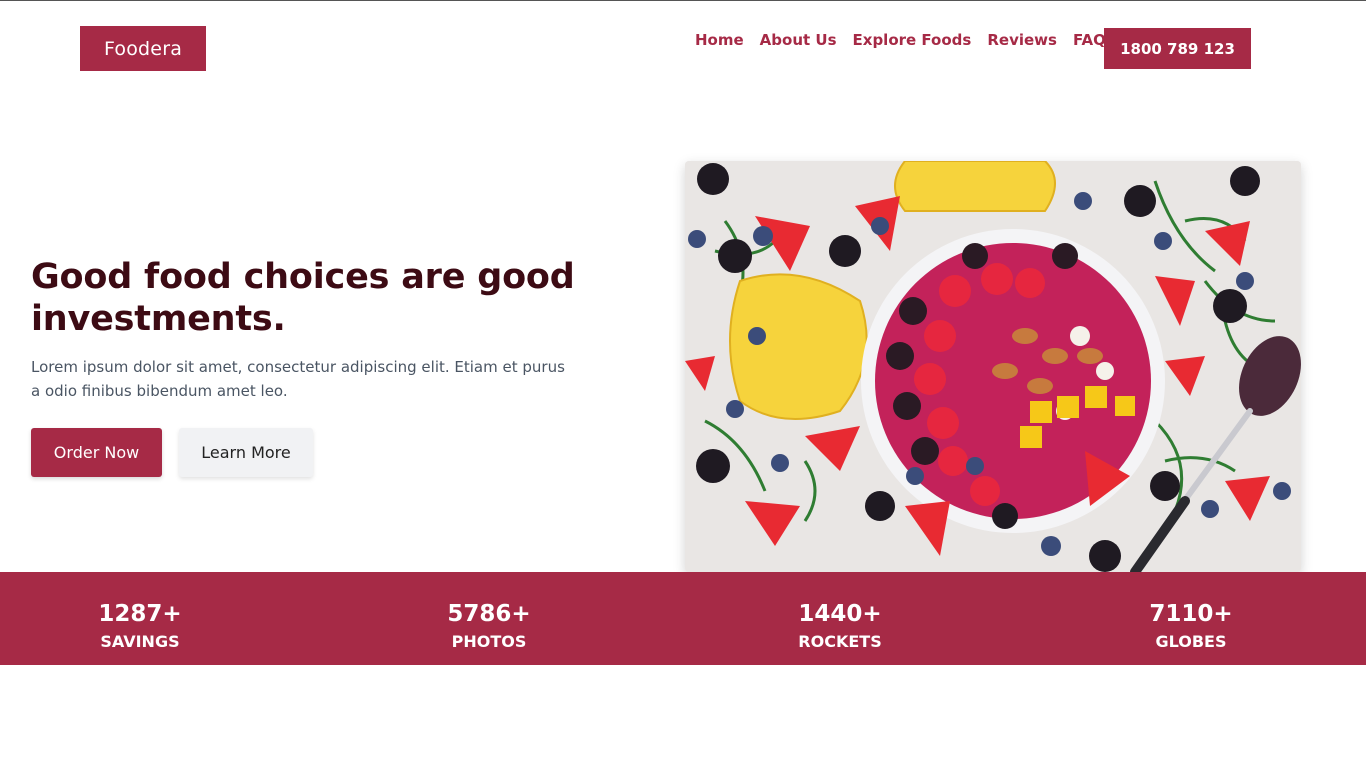 The image size is (1366, 758). What do you see at coordinates (1022, 40) in the screenshot?
I see `nav-item-reviews: Reviews` at bounding box center [1022, 40].